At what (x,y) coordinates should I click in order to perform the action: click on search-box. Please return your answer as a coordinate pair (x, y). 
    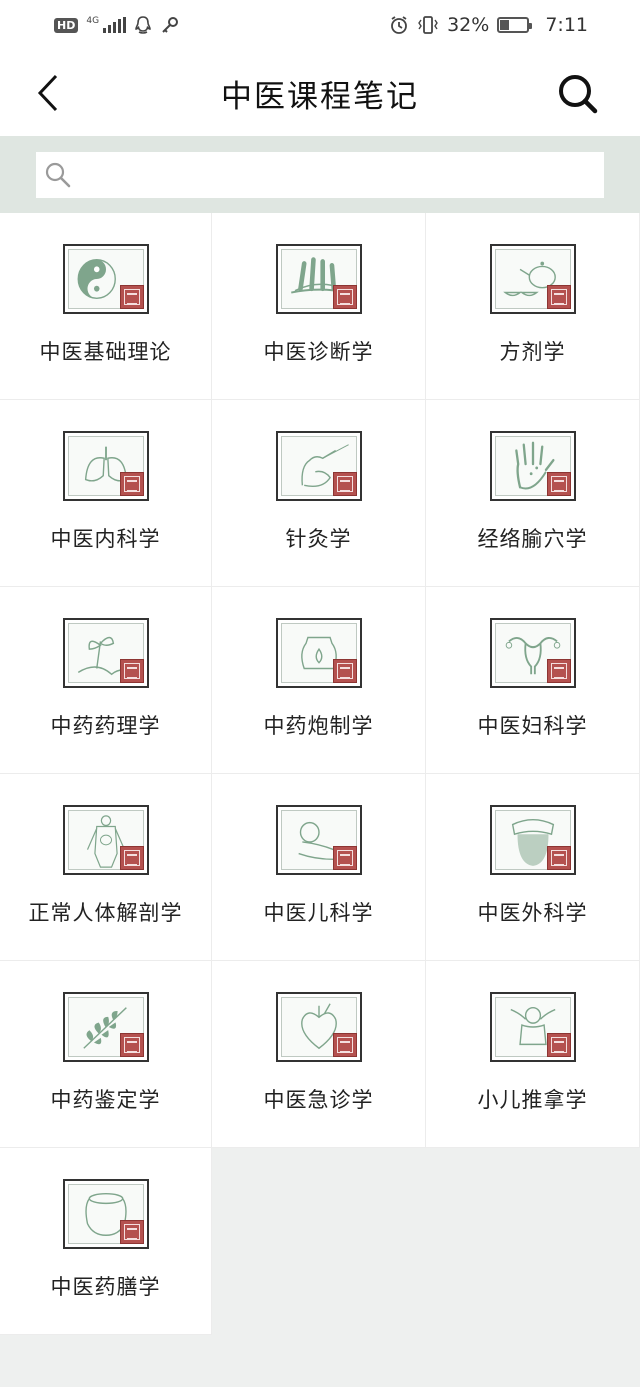
    Looking at the image, I should click on (320, 175).